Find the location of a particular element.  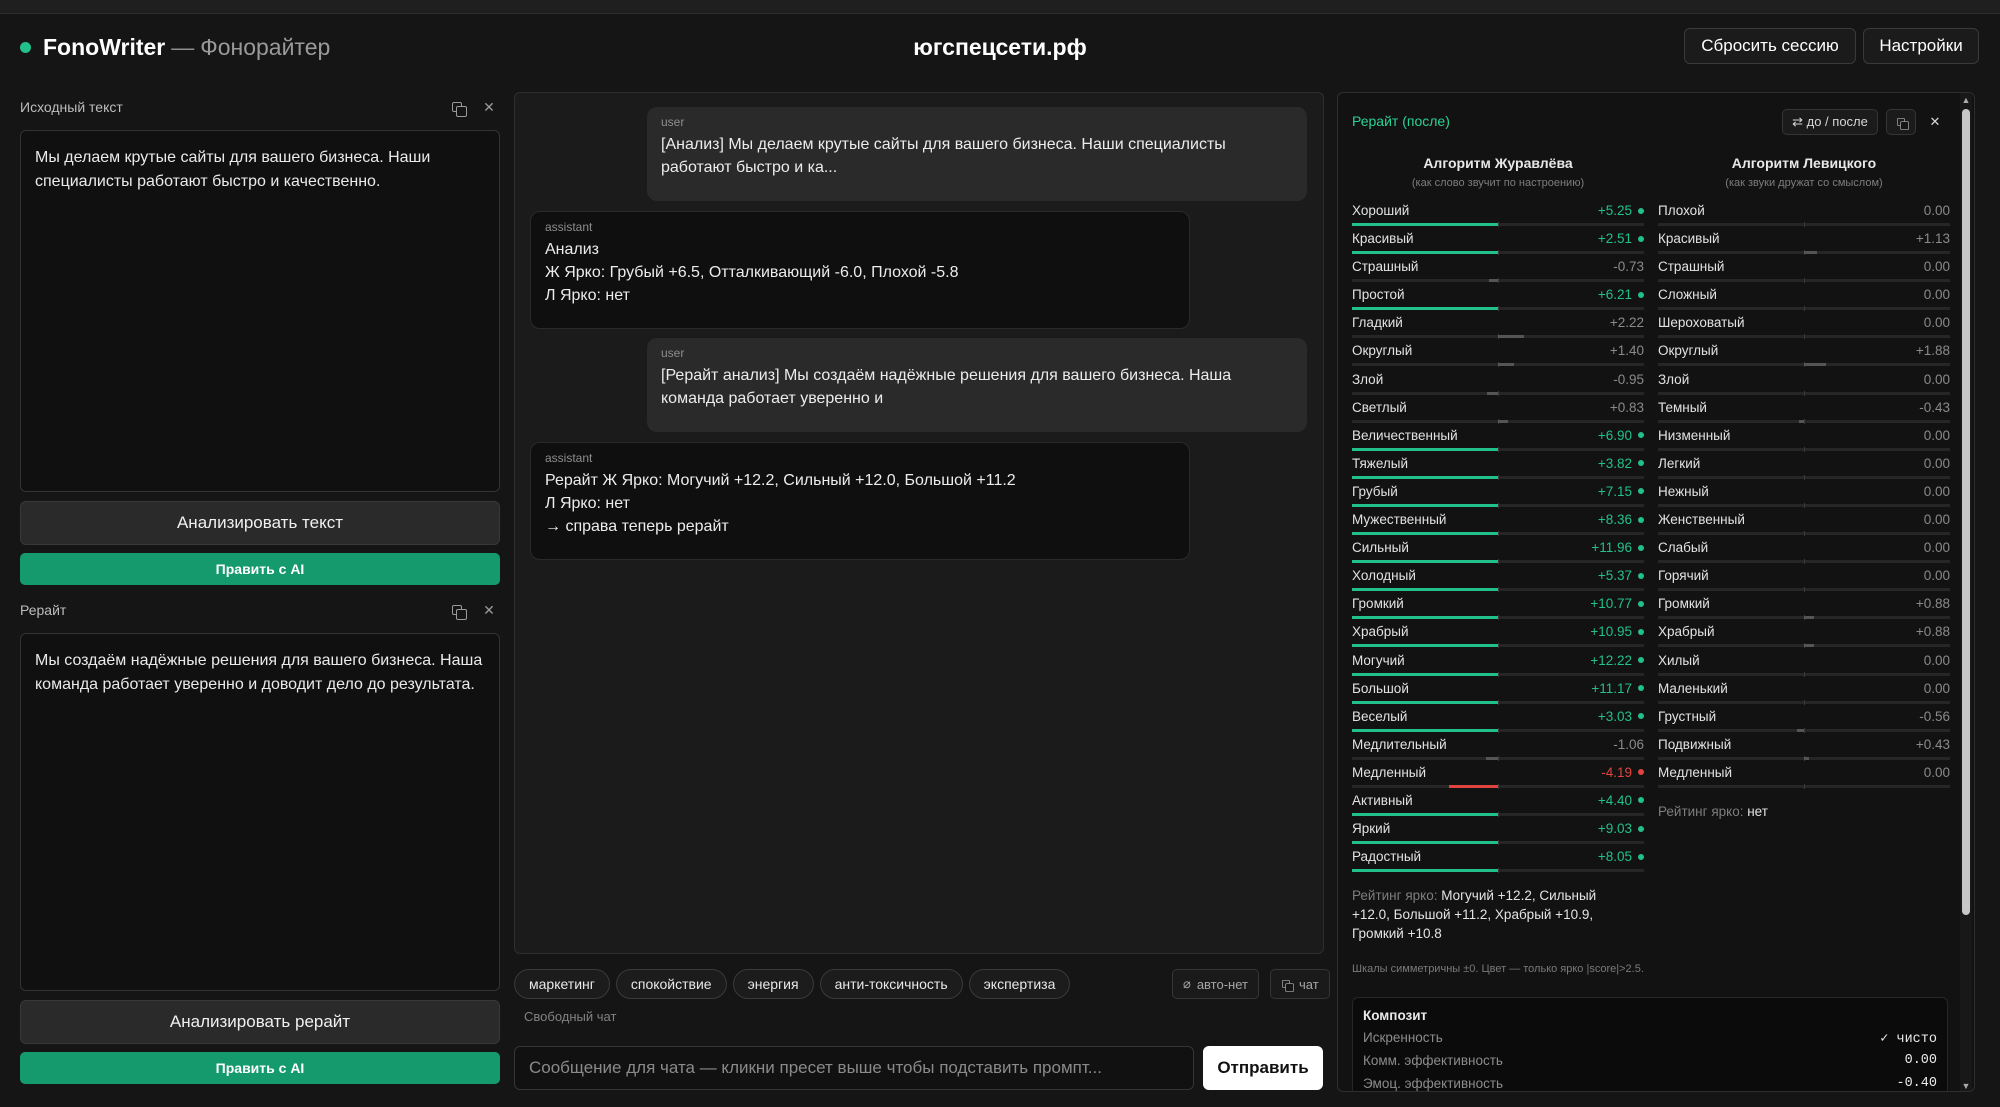

scale-label: Страшный is located at coordinates (1691, 267).